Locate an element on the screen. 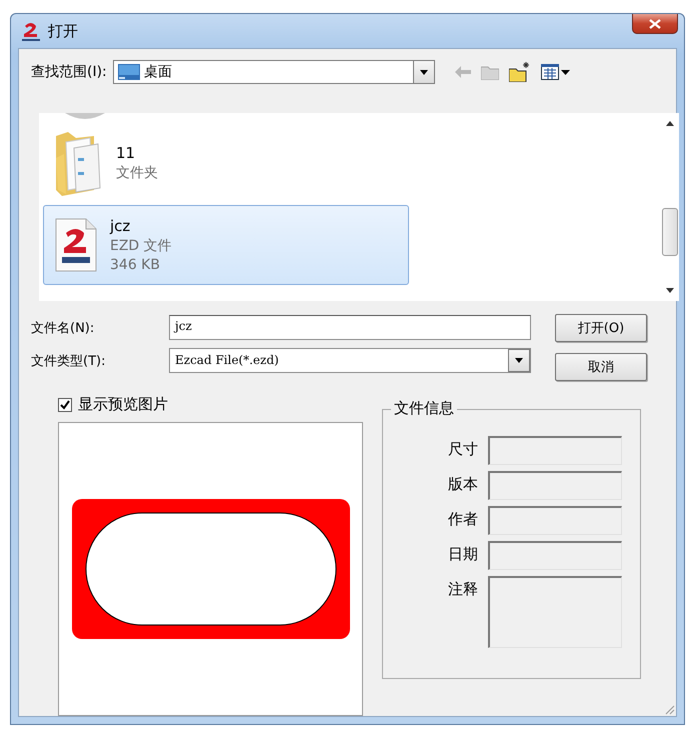 This screenshot has width=689, height=733. scroll-thumb is located at coordinates (670, 232).